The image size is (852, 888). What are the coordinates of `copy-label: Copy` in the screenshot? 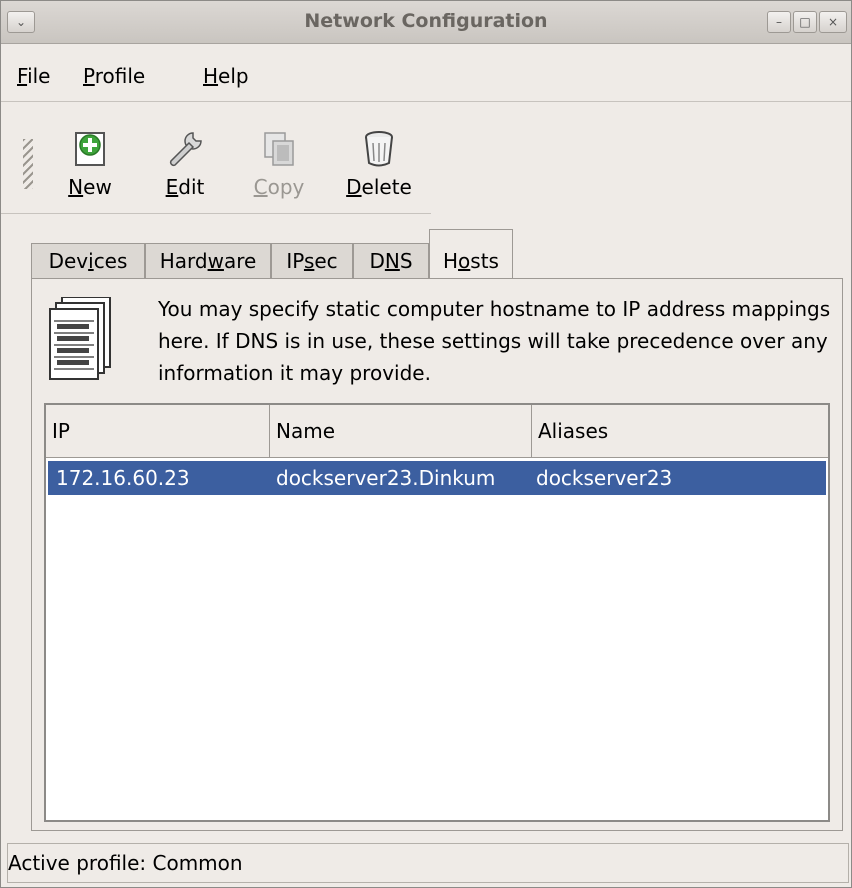 It's located at (279, 187).